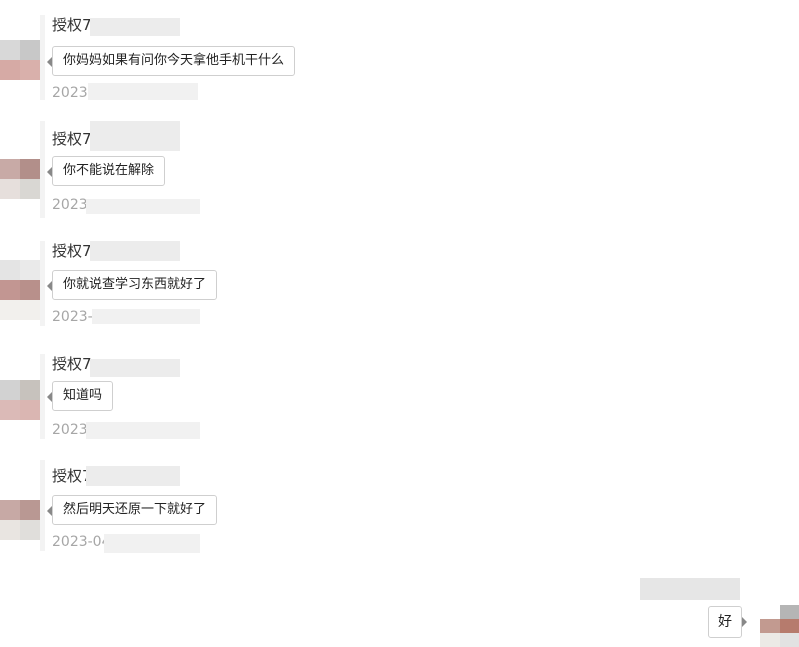 The image size is (799, 647). I want to click on redacted-my-name, so click(690, 589).